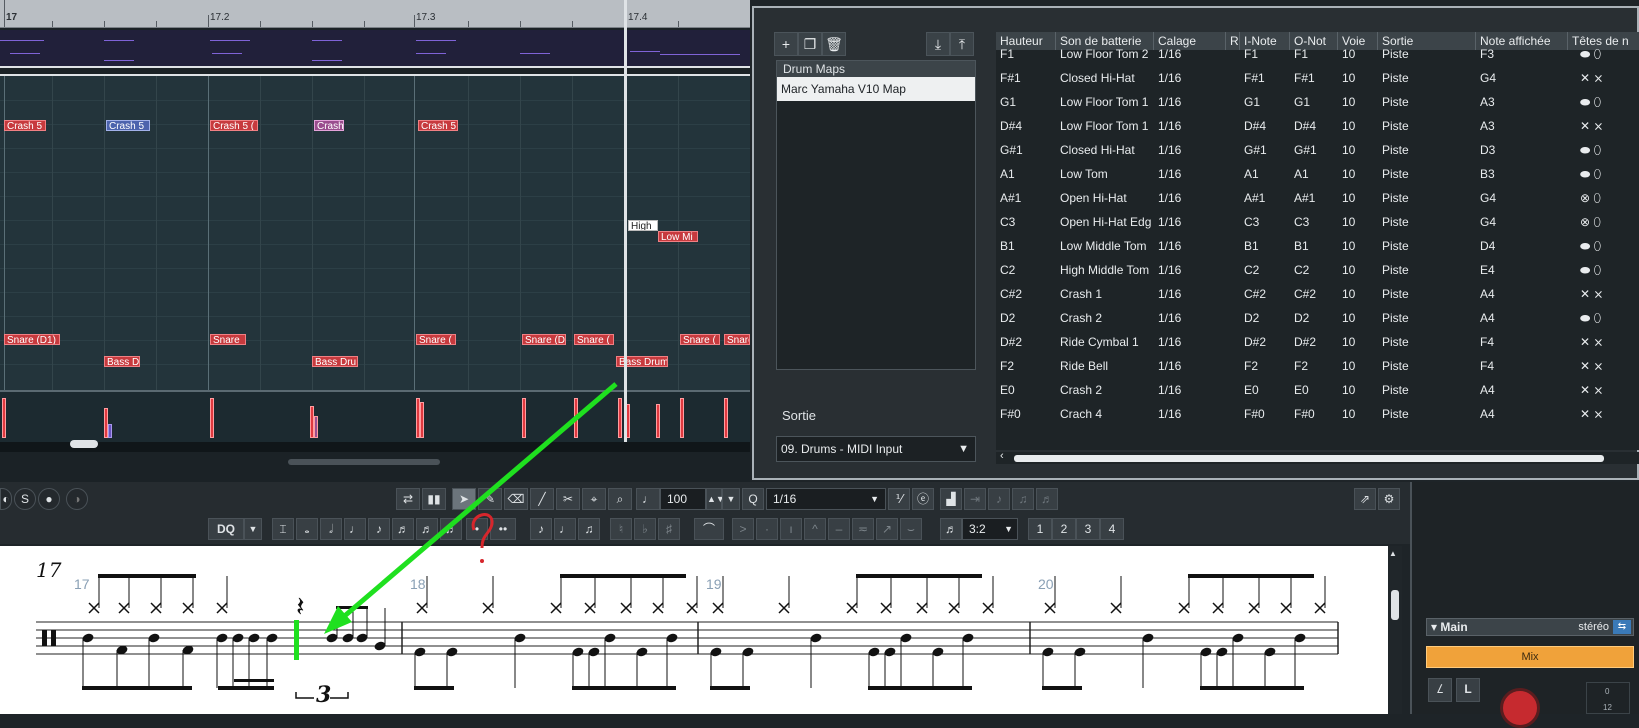 This screenshot has height=728, width=1639. What do you see at coordinates (228, 339) in the screenshot?
I see `drum-note-snare: Snare` at bounding box center [228, 339].